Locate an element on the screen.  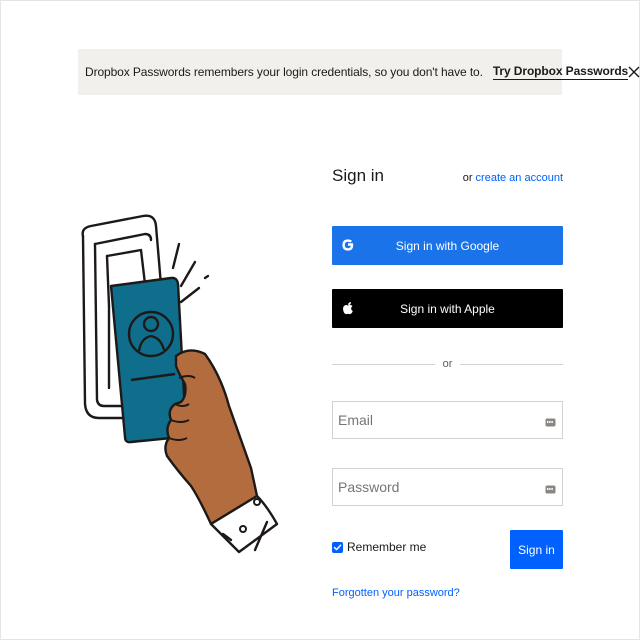
form-header: Sign in or create an account is located at coordinates (447, 181).